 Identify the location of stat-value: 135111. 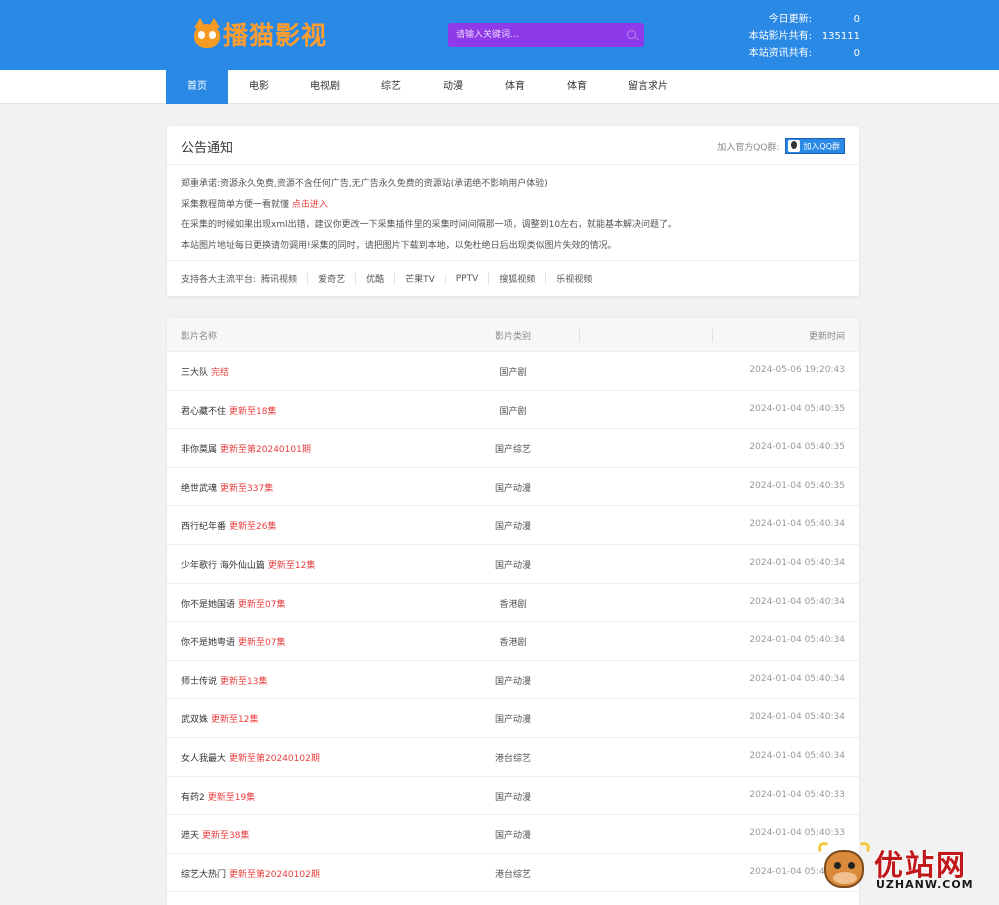
(840, 36).